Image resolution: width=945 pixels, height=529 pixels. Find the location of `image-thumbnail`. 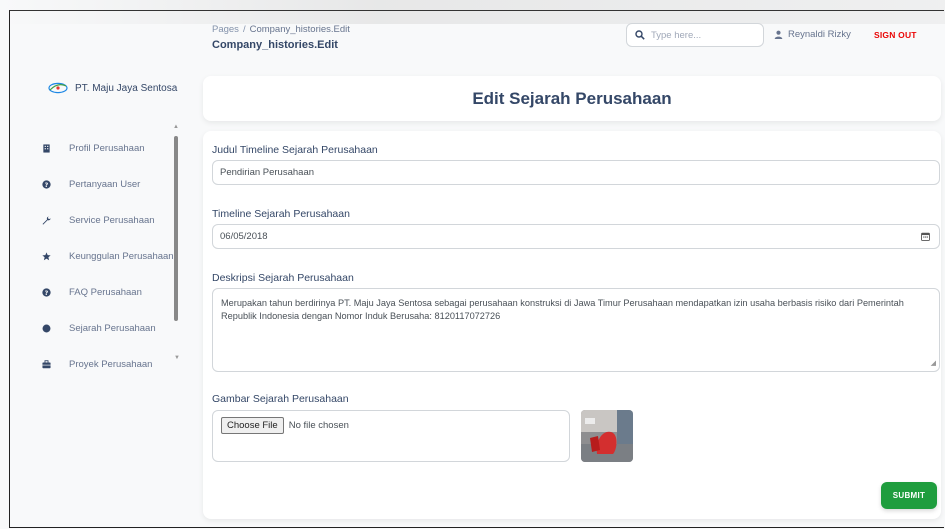

image-thumbnail is located at coordinates (607, 436).